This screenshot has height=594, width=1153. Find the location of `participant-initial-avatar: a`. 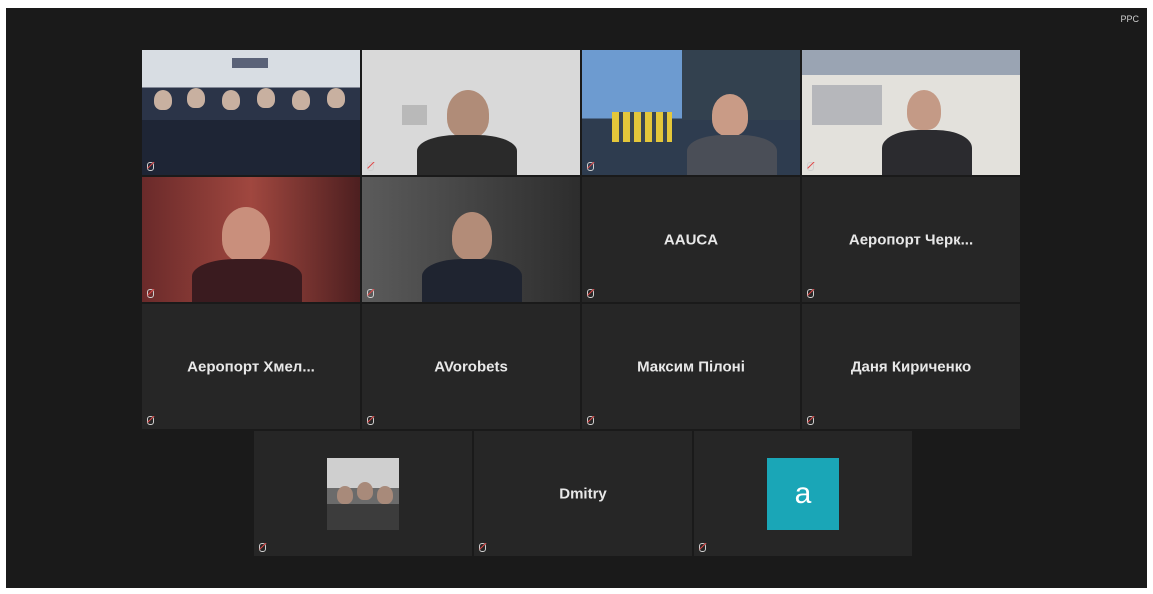

participant-initial-avatar: a is located at coordinates (803, 493).